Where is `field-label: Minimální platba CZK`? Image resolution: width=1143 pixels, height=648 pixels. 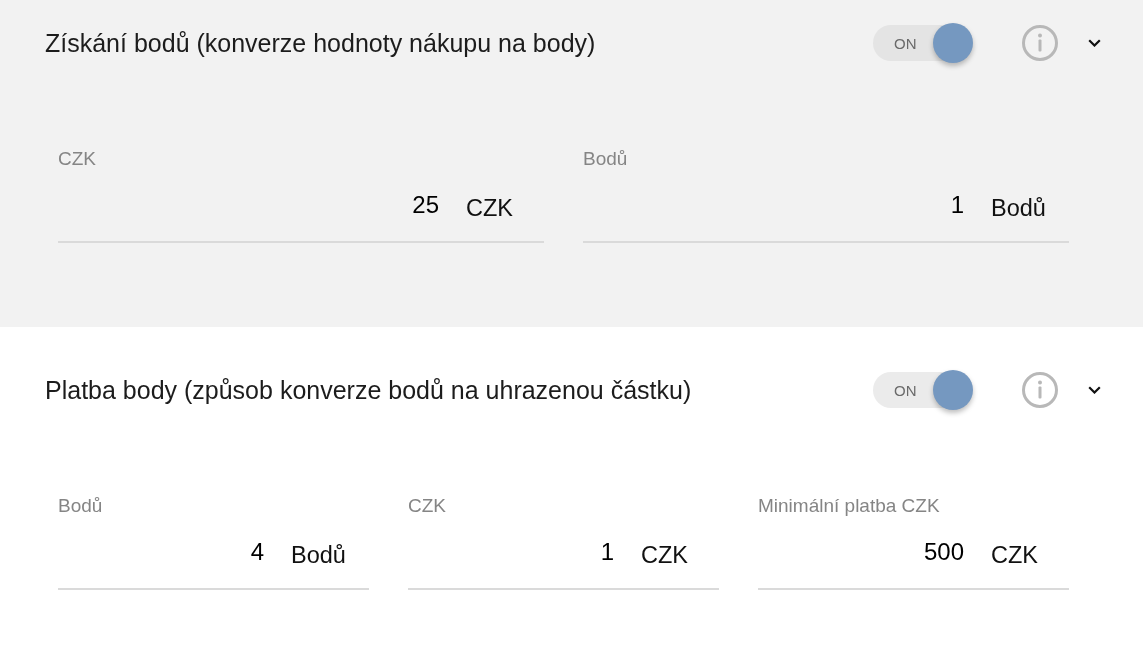 field-label: Minimální platba CZK is located at coordinates (849, 506).